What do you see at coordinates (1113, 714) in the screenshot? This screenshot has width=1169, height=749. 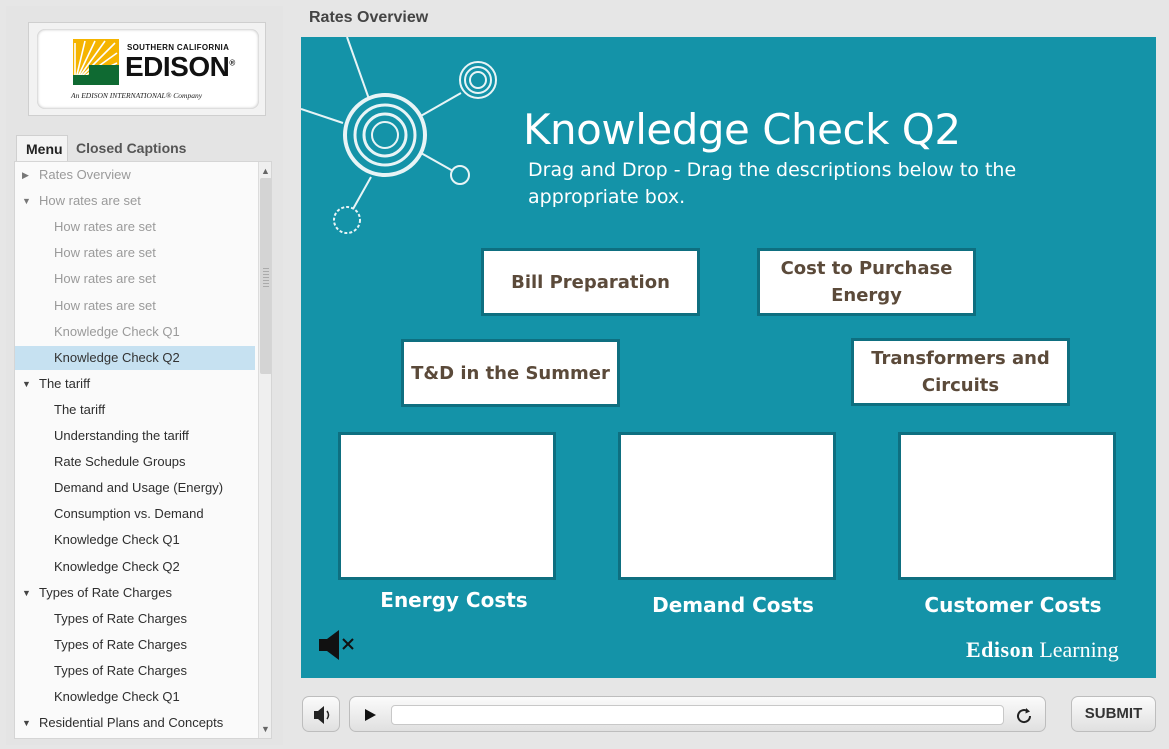 I see `submit-button: SUBMIT` at bounding box center [1113, 714].